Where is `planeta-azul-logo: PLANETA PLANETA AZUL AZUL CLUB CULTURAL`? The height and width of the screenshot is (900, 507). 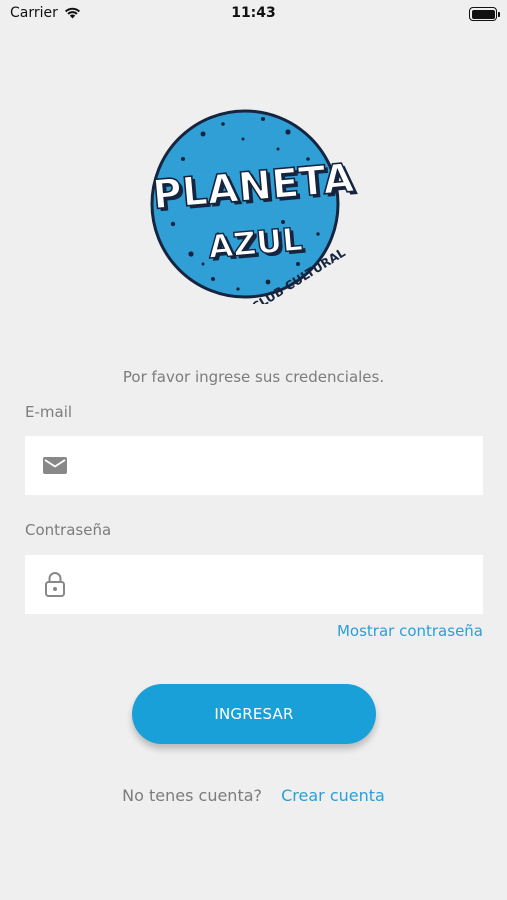 planeta-azul-logo: PLANETA PLANETA AZUL AZUL CLUB CULTURAL is located at coordinates (254, 206).